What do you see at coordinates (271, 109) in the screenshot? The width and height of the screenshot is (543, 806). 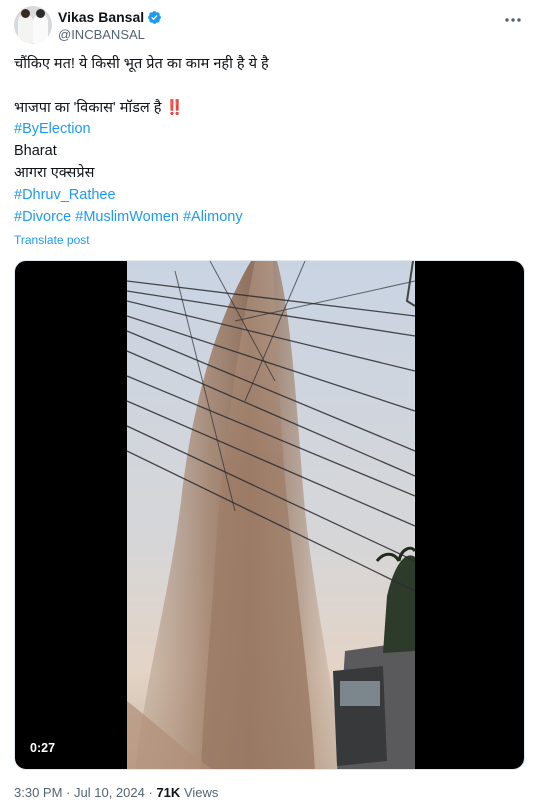 I see `tweet-line-2: भाजपा का 'विकास' मॉडल है ‼️` at bounding box center [271, 109].